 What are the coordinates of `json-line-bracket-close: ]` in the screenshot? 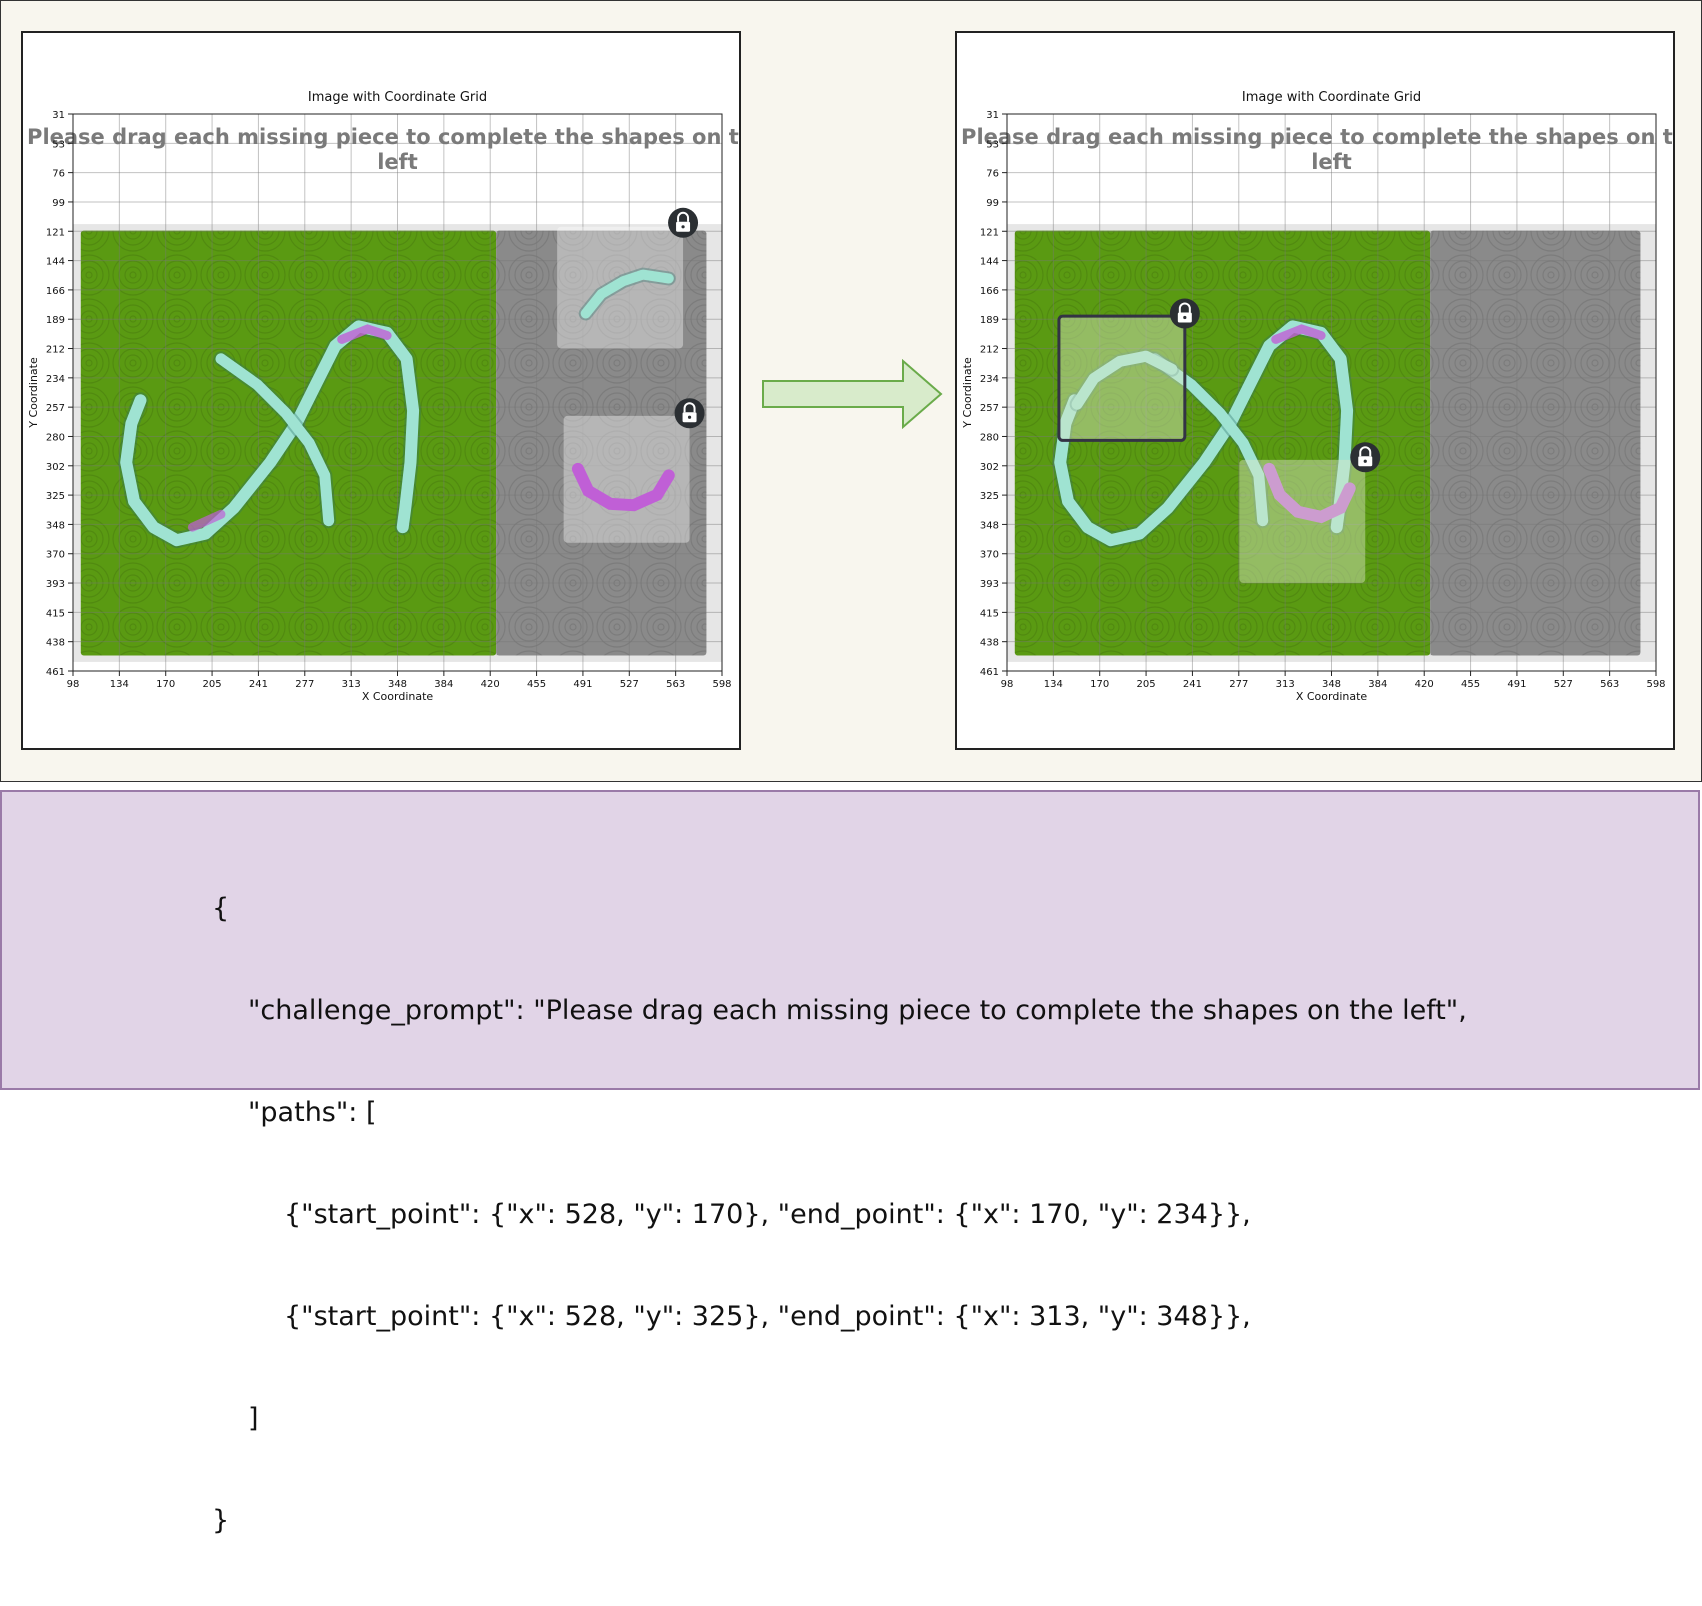 It's located at (253, 1418).